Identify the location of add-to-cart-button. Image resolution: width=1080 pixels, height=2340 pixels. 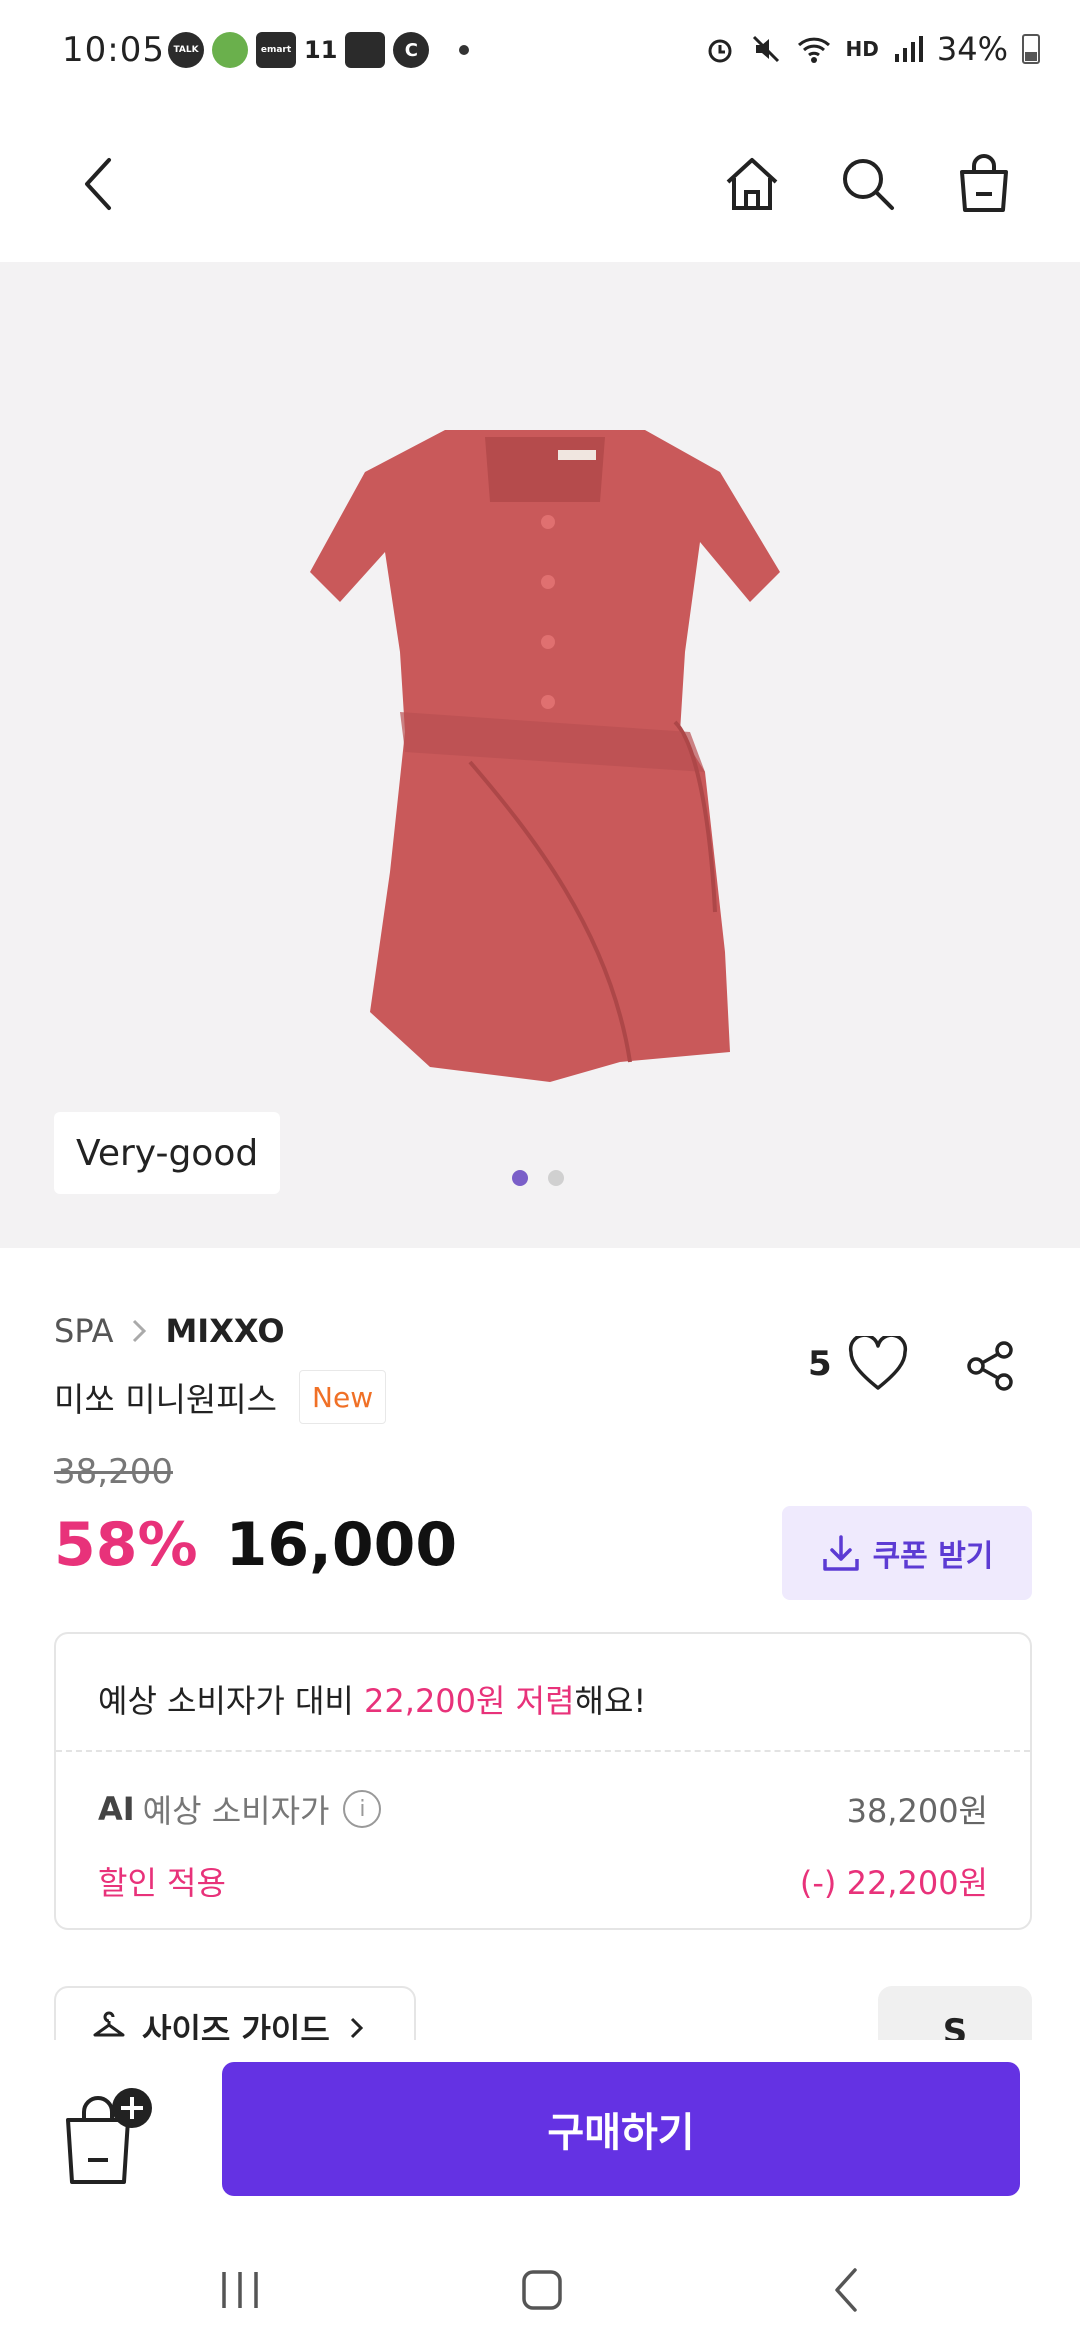
(108, 2139).